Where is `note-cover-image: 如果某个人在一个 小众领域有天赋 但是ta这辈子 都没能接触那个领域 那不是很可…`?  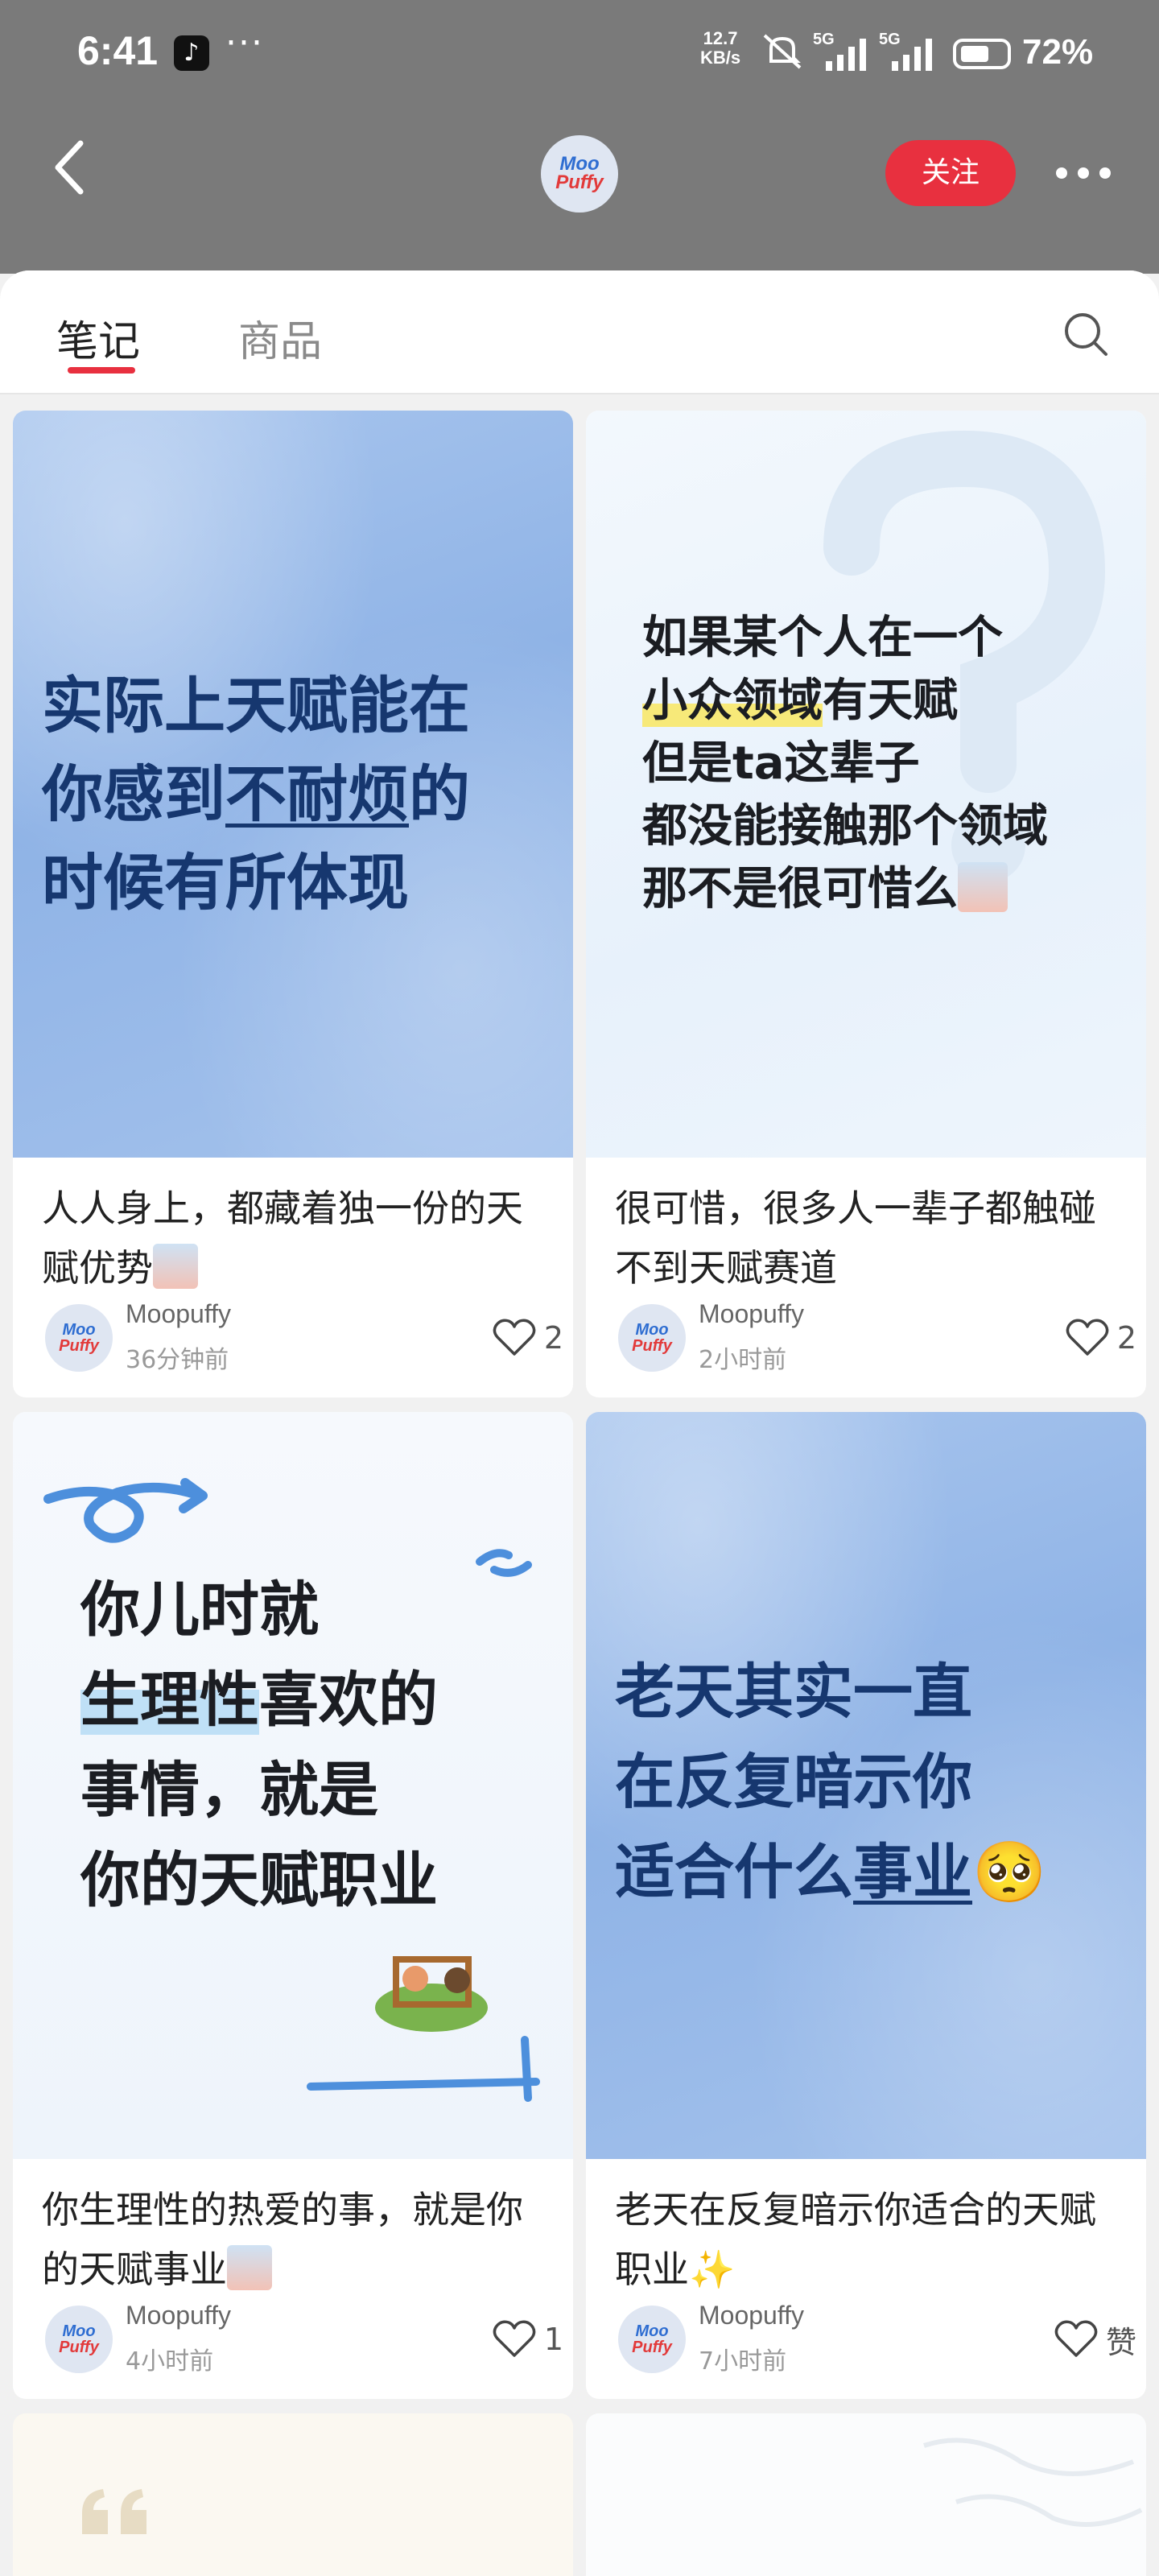
note-cover-image: 如果某个人在一个 小众领域有天赋 但是ta这辈子 都没能接触那个领域 那不是很可… is located at coordinates (866, 784).